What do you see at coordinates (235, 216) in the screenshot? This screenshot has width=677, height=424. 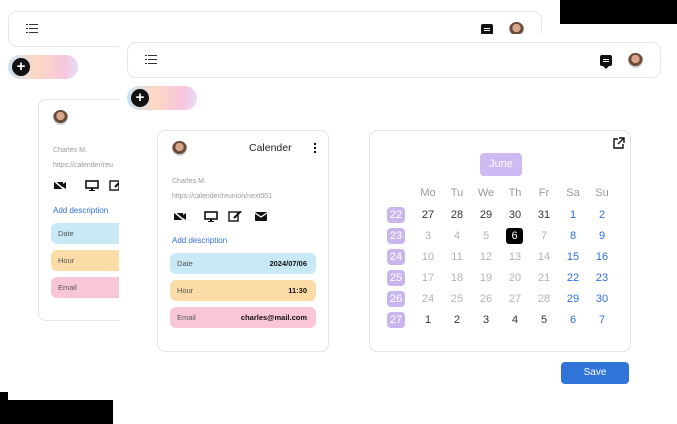 I see `edit-icon` at bounding box center [235, 216].